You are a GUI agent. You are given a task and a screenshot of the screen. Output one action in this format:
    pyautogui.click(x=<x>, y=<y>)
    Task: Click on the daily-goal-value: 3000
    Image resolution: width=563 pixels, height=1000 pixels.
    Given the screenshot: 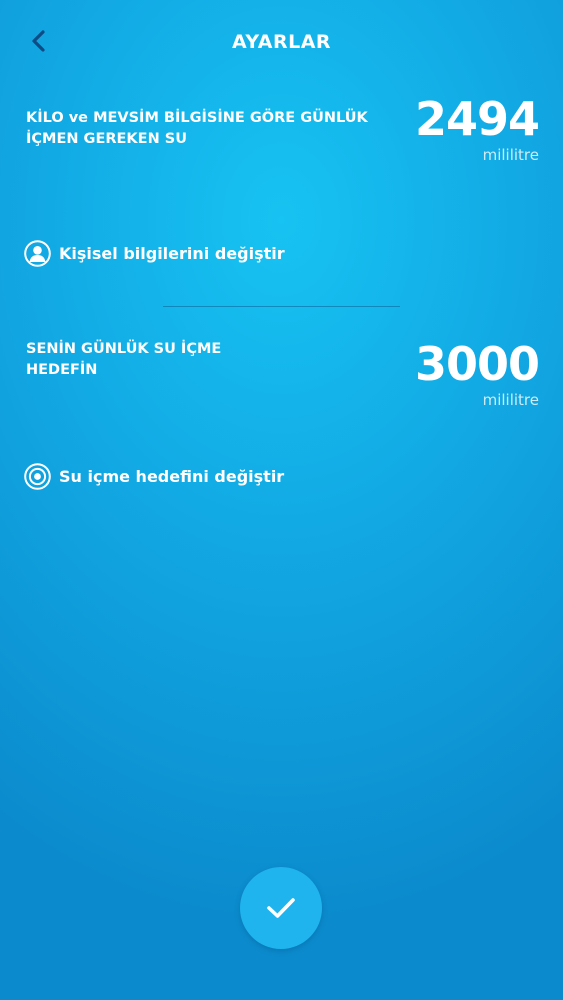 What is the action you would take?
    pyautogui.click(x=477, y=364)
    